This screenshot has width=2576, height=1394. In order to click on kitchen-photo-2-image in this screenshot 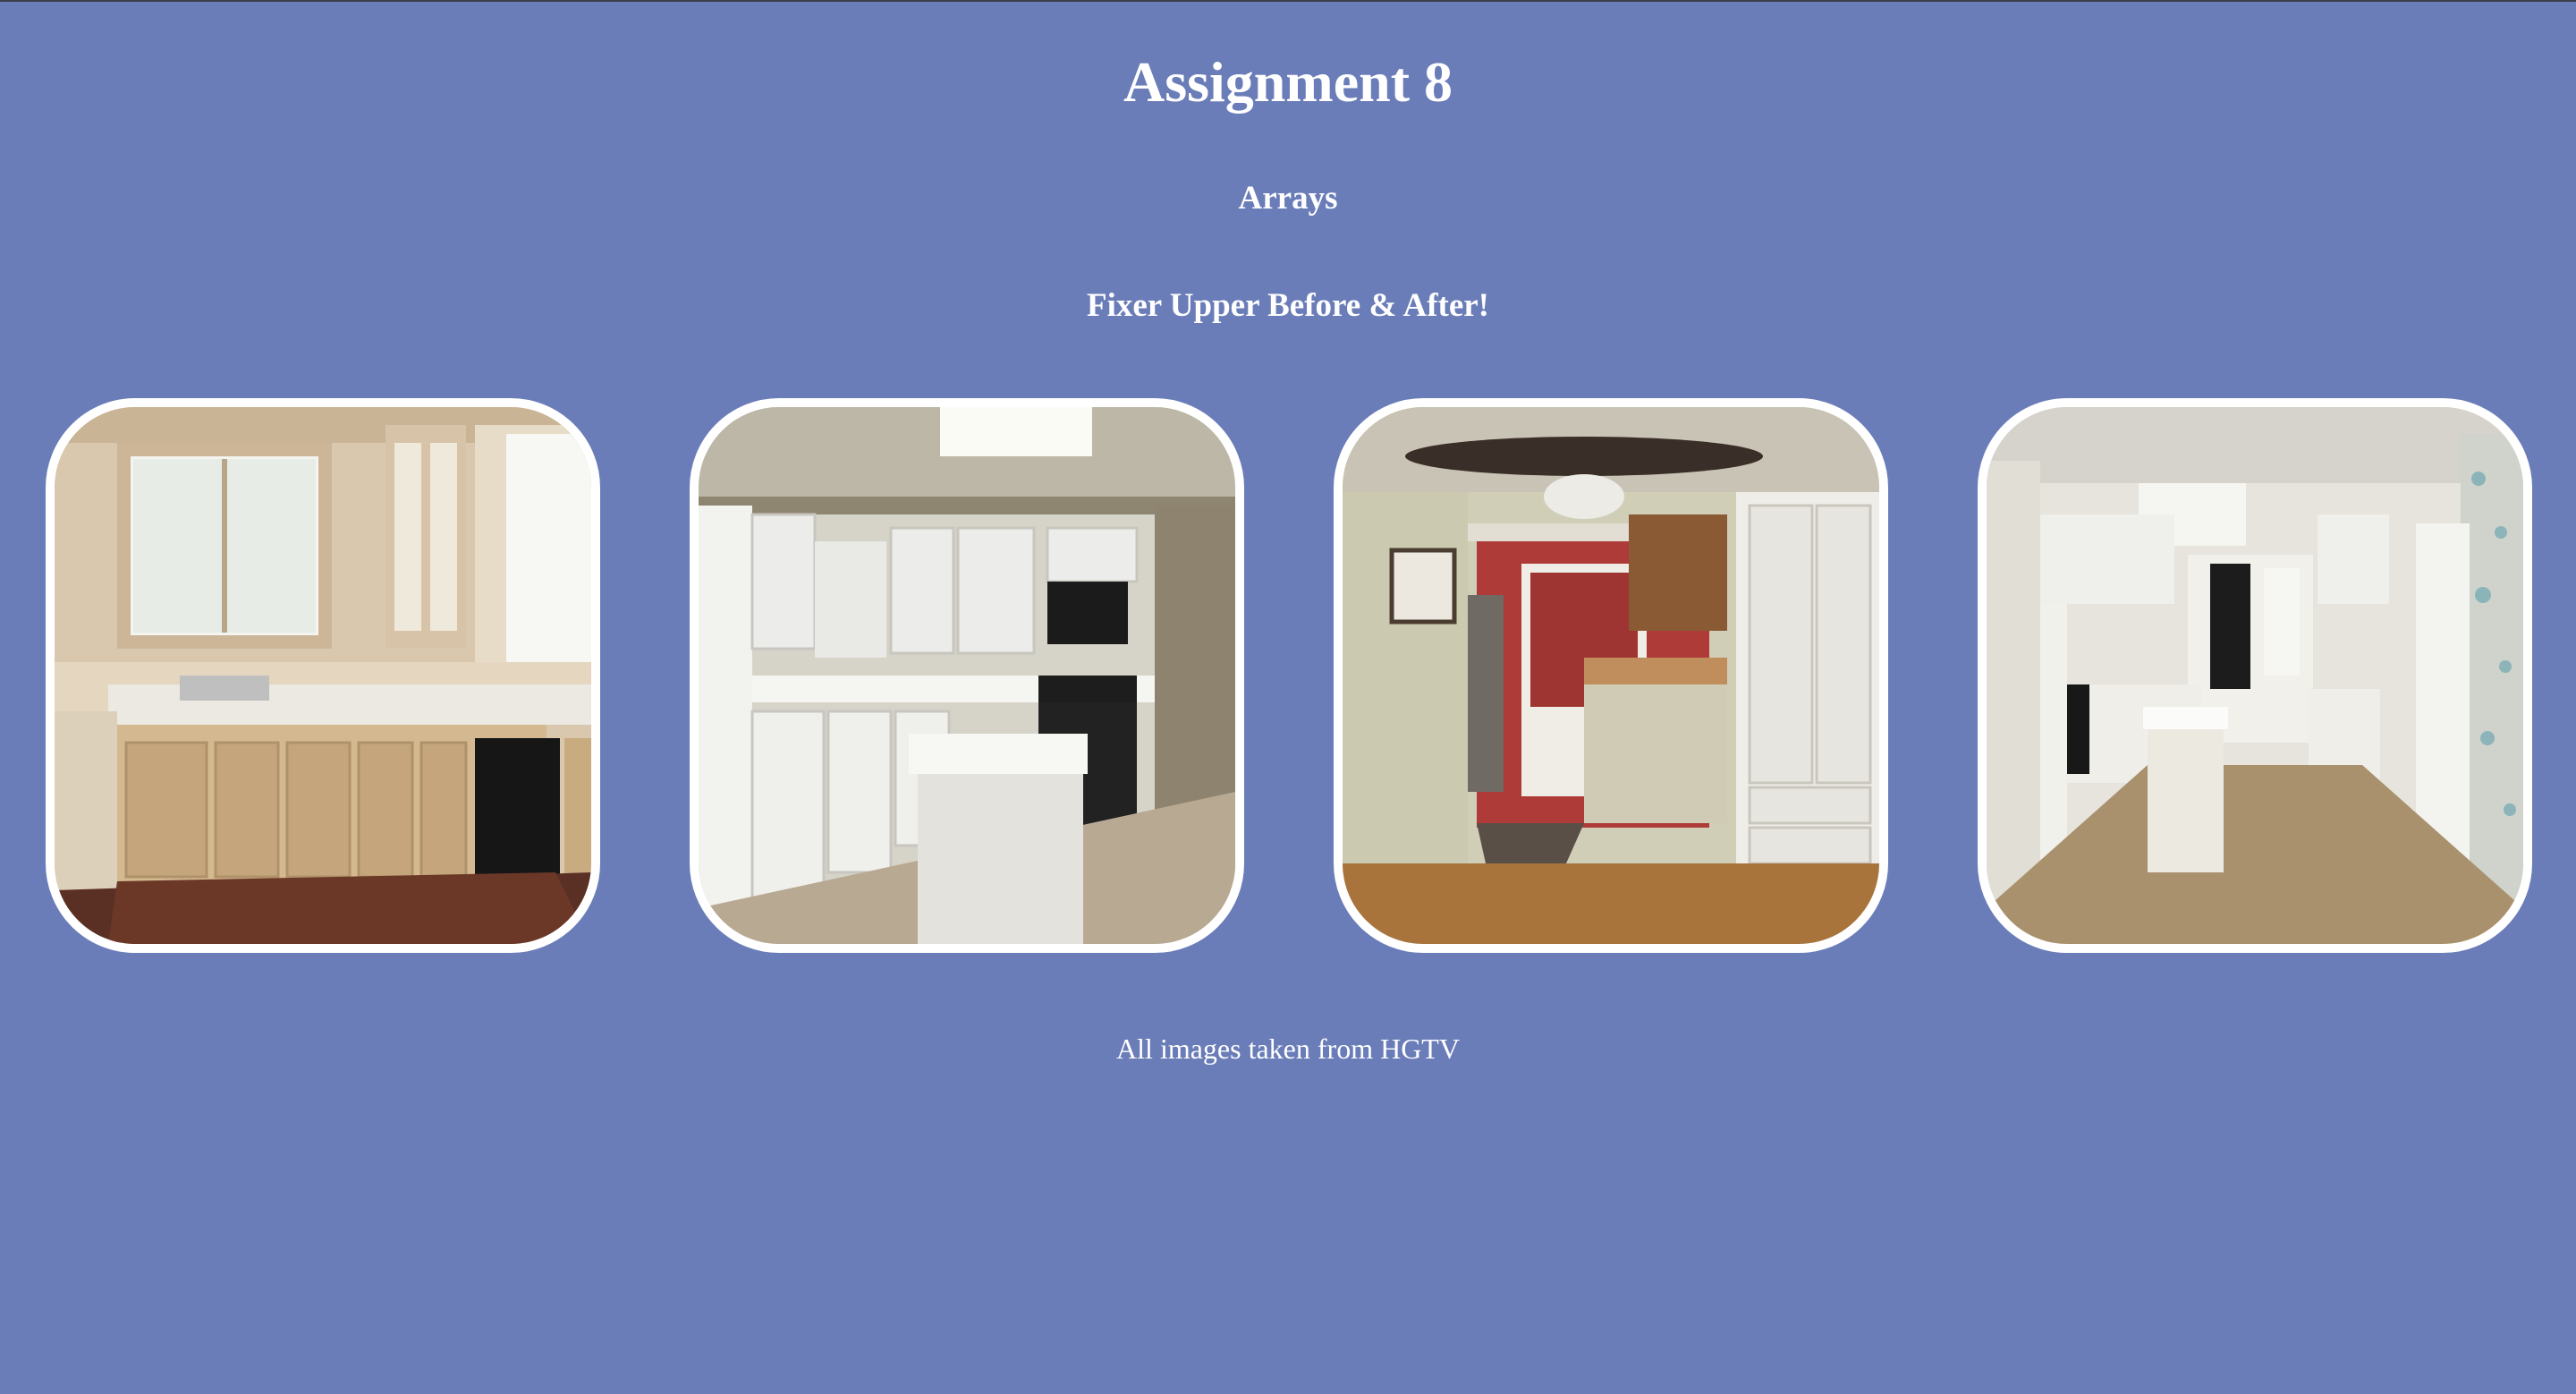, I will do `click(967, 675)`.